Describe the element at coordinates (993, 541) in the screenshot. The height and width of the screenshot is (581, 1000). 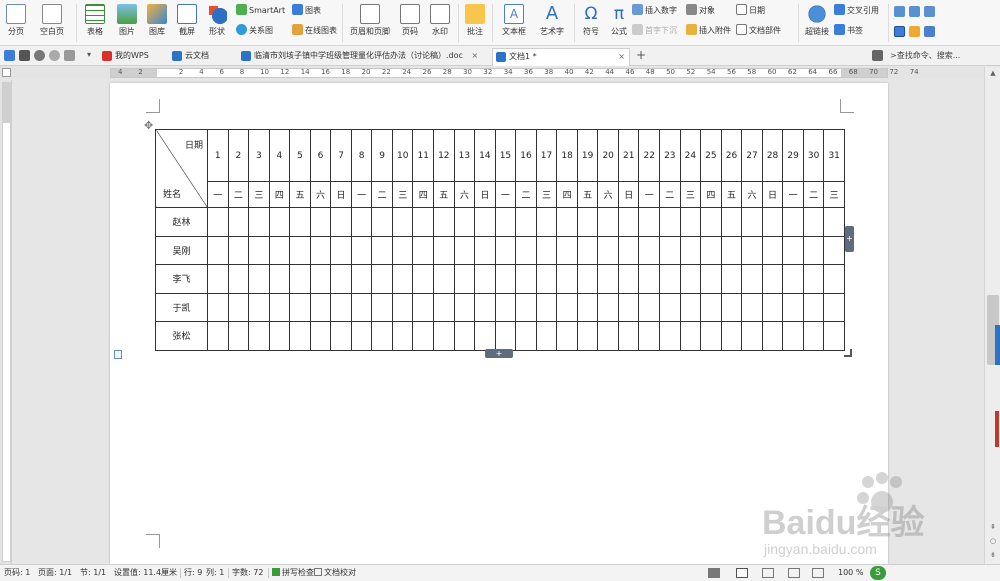
I see `select-browse-icon: ○` at that location.